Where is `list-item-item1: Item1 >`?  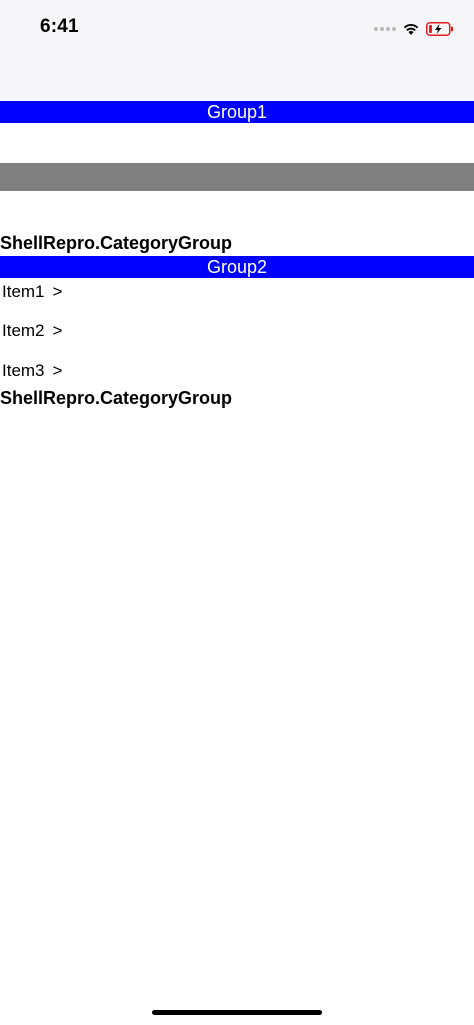 list-item-item1: Item1 > is located at coordinates (32, 292).